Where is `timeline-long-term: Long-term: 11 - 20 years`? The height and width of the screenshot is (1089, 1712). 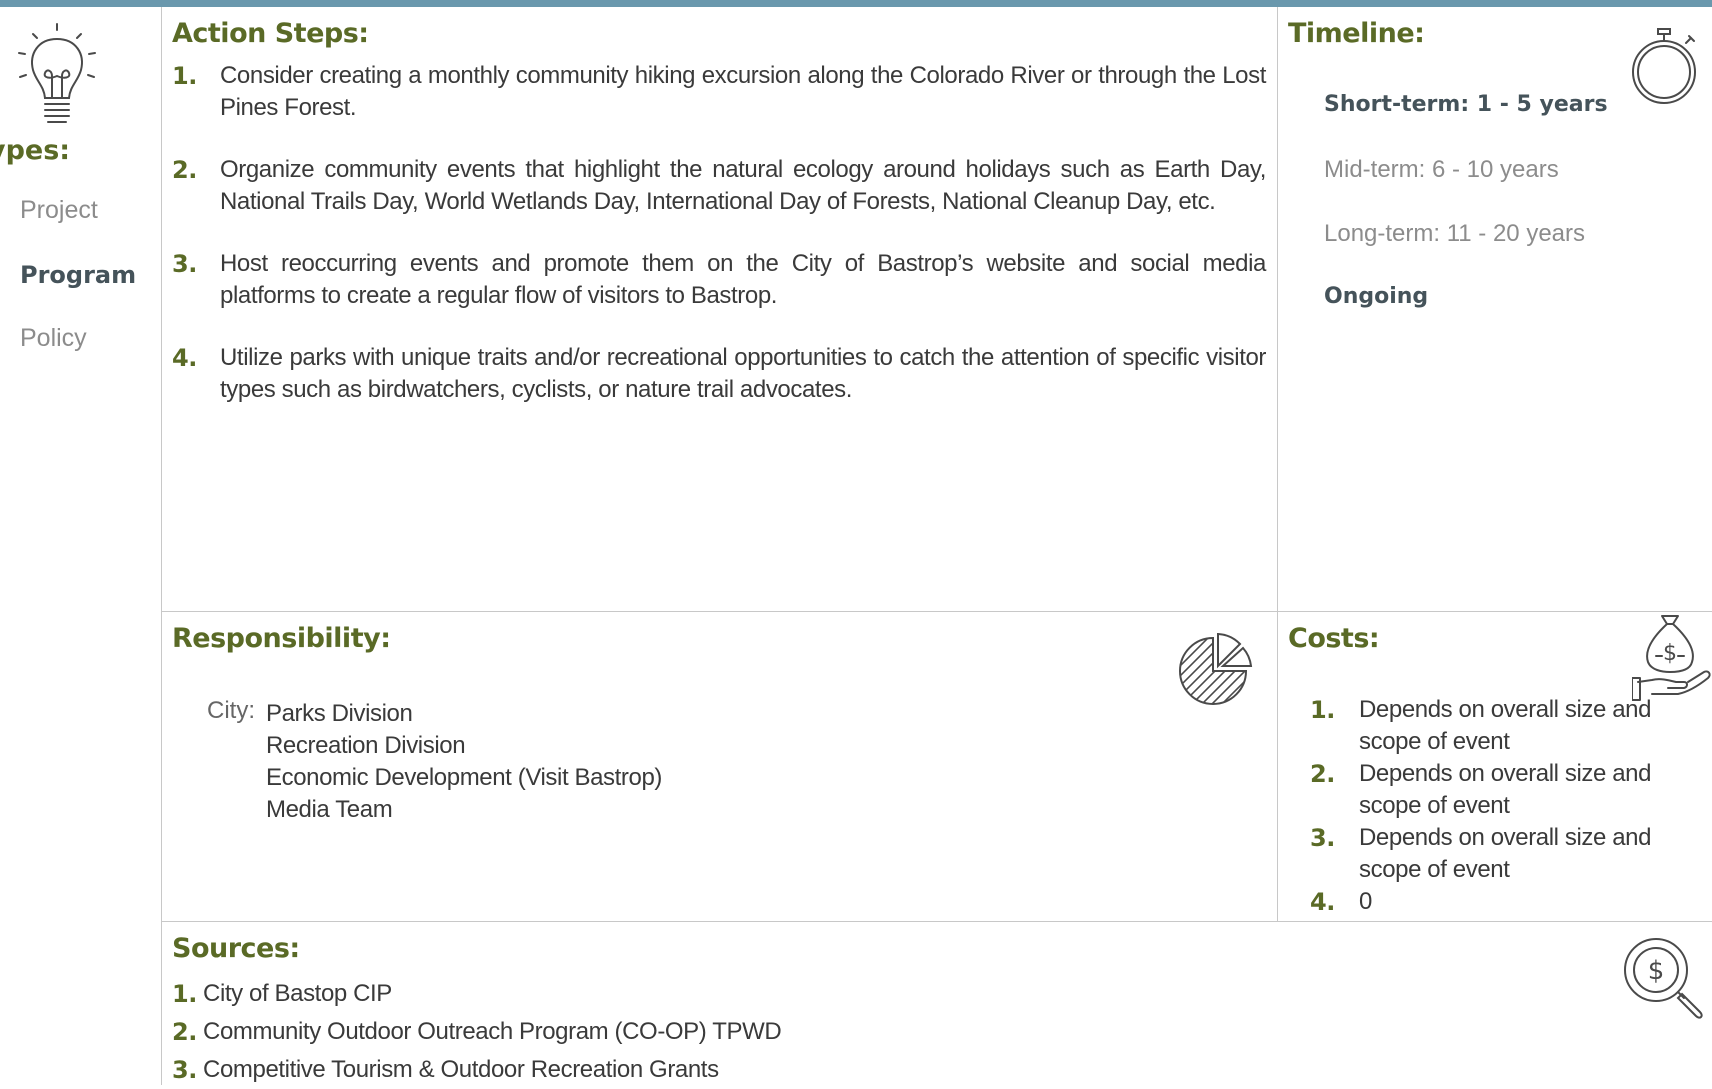
timeline-long-term: Long-term: 11 - 20 years is located at coordinates (1455, 233).